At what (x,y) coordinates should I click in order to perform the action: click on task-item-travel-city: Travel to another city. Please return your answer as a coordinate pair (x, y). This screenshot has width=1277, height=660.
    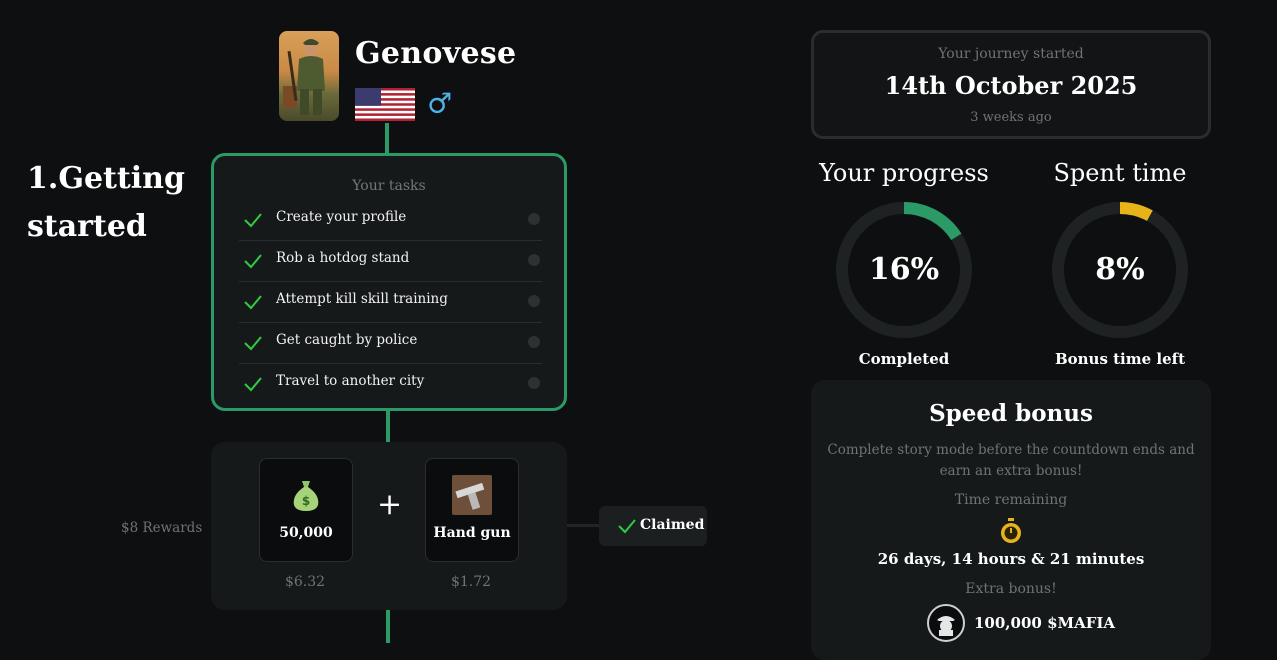
    Looking at the image, I should click on (390, 384).